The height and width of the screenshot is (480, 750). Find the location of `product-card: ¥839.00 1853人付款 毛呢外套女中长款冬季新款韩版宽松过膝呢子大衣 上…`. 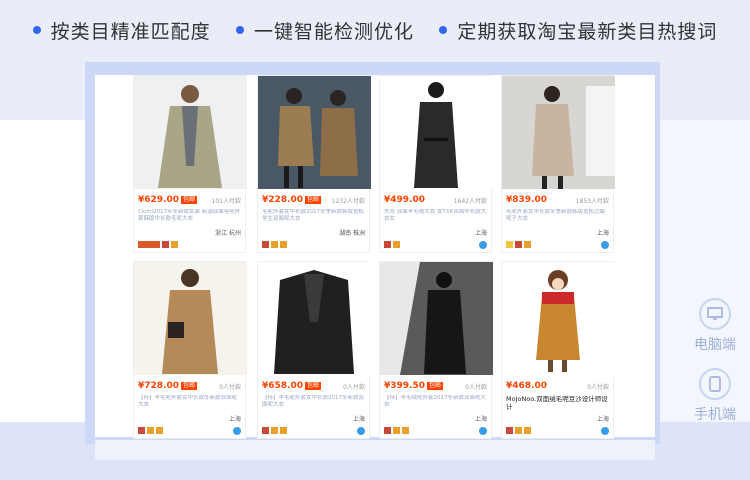

product-card: ¥839.00 1853人付款 毛呢外套女中长款冬季新款韩版宽松过膝呢子大衣 上… is located at coordinates (558, 164).